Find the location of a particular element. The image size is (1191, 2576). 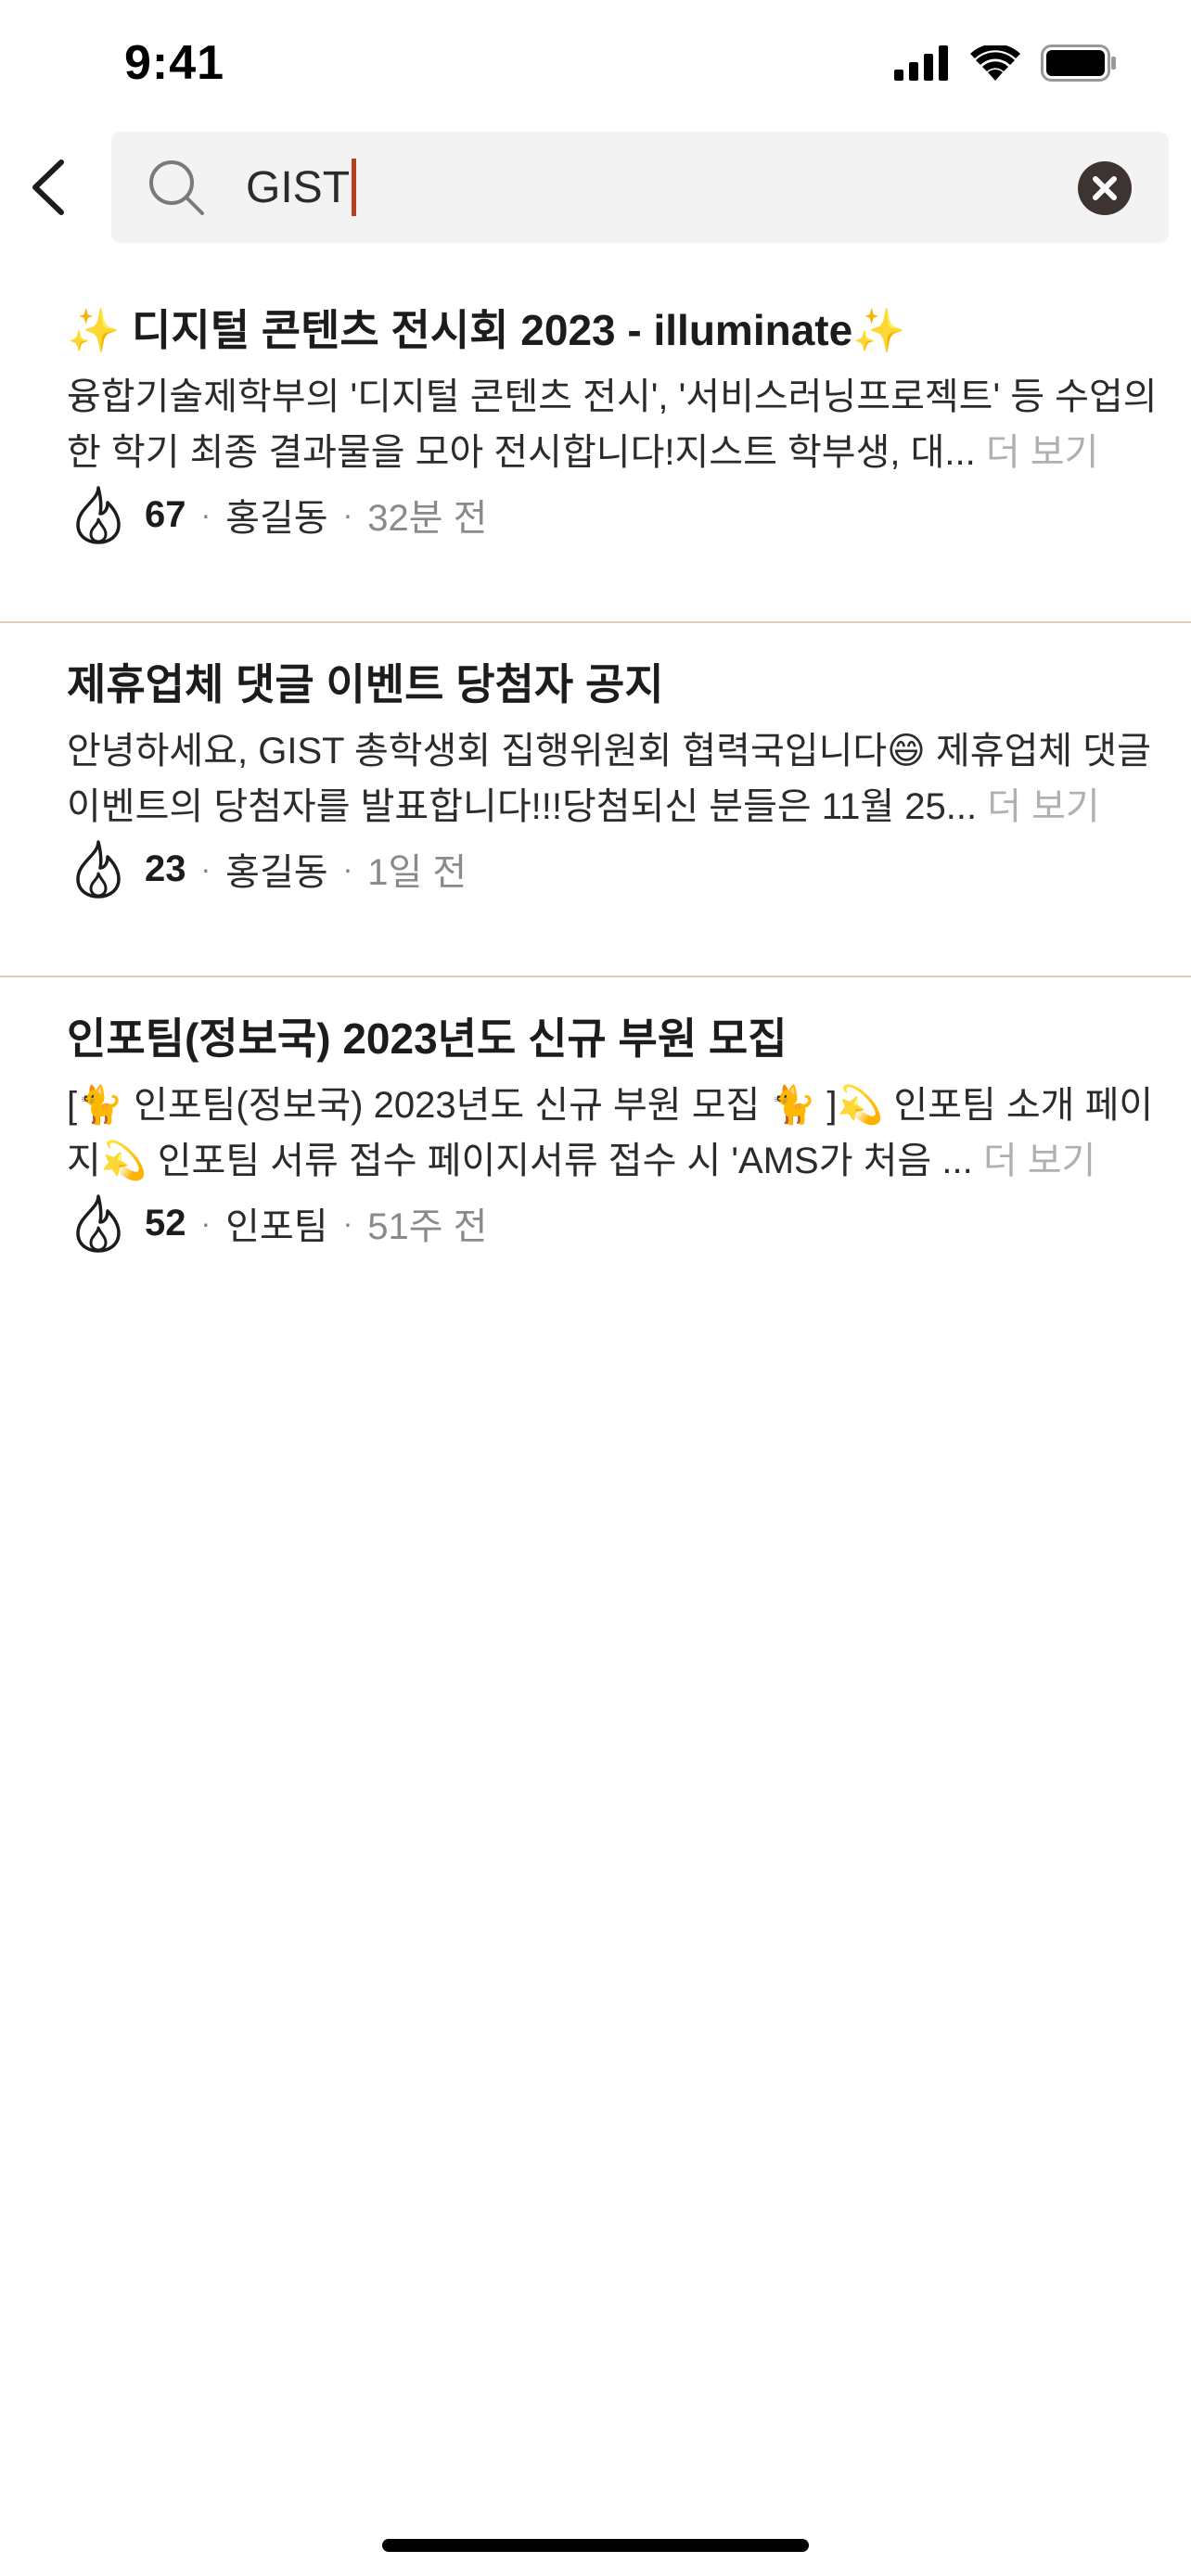

search-input: GIST is located at coordinates (663, 187).